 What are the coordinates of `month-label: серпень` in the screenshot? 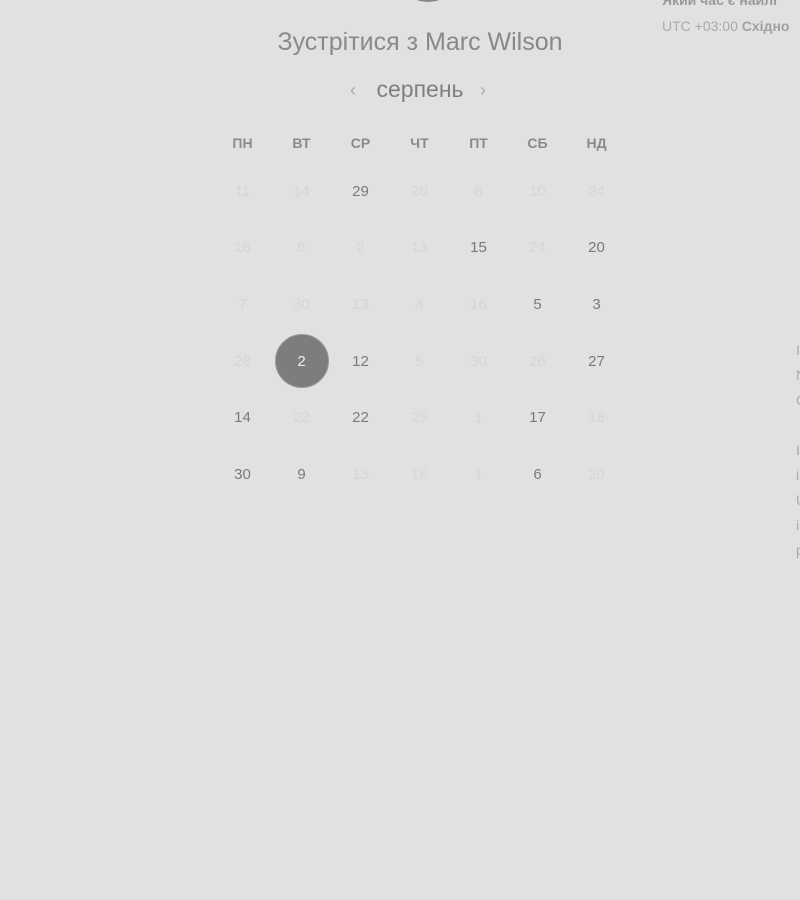 It's located at (420, 89).